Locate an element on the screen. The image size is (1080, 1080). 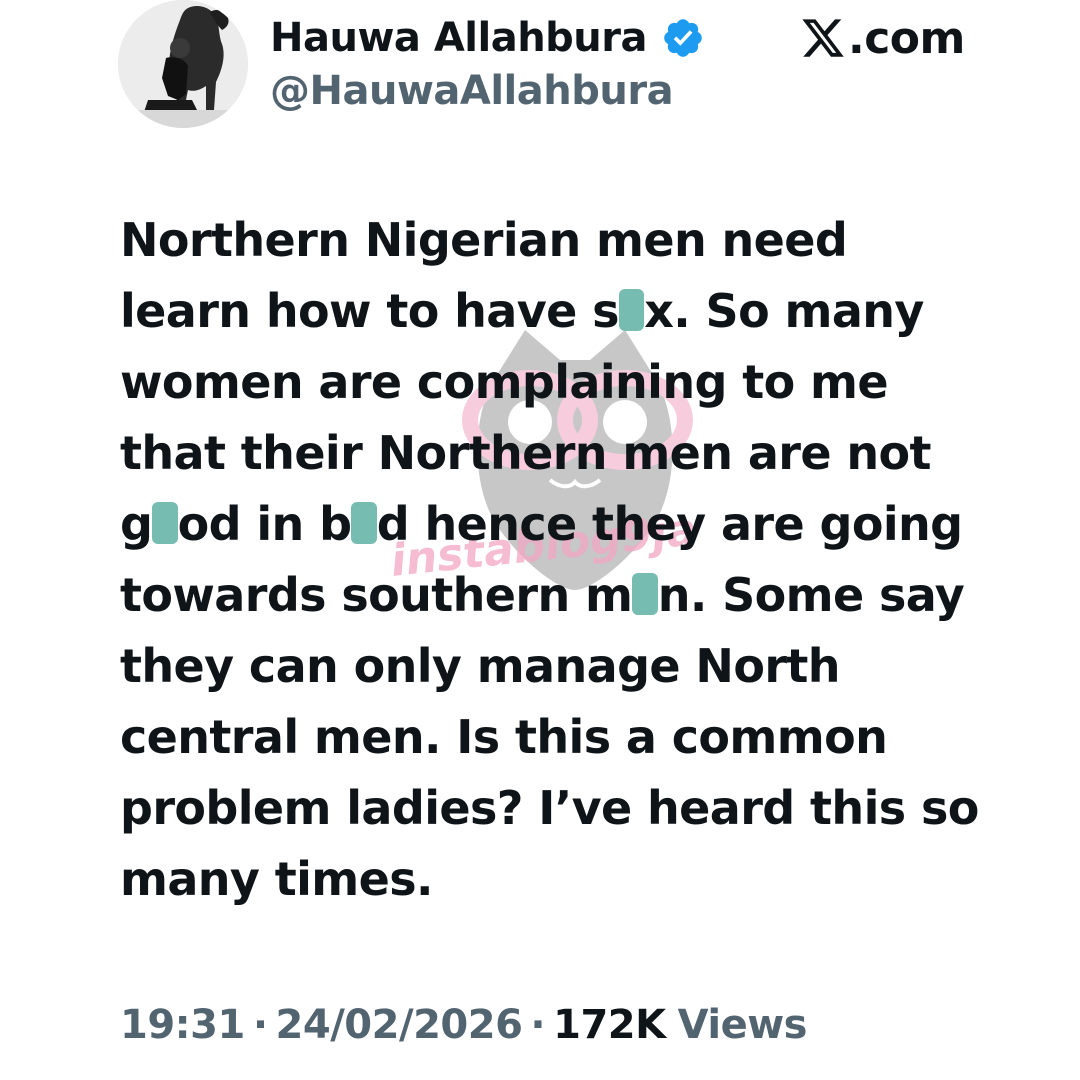
views-label: Views is located at coordinates (742, 1025).